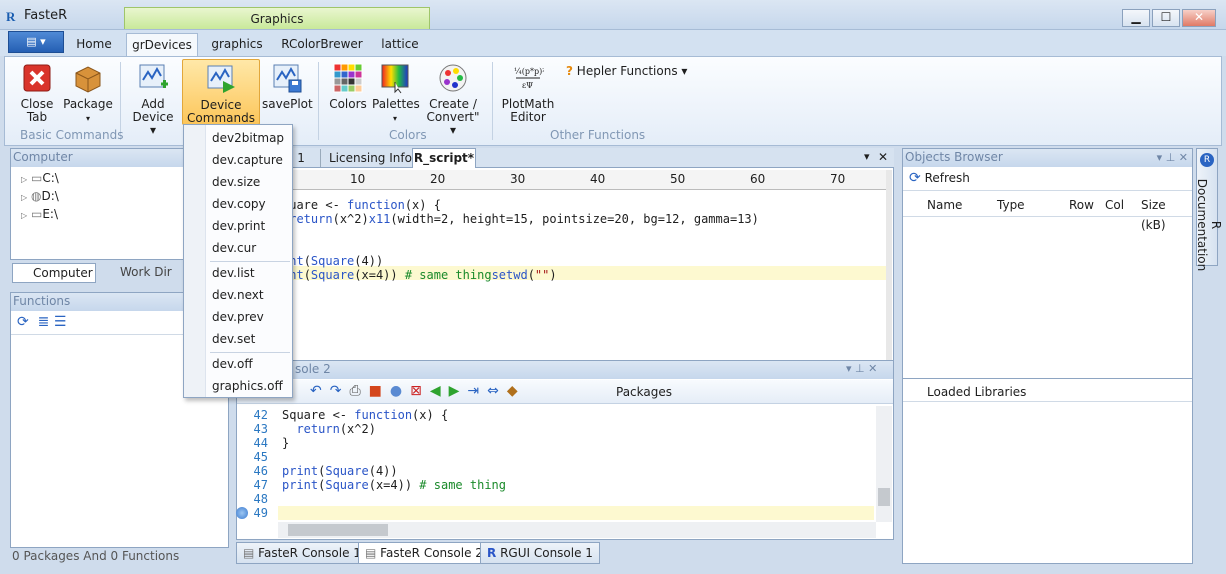 Image resolution: width=1226 pixels, height=574 pixels. What do you see at coordinates (221, 98) in the screenshot?
I see `device-commands-button: Device Commands ▾` at bounding box center [221, 98].